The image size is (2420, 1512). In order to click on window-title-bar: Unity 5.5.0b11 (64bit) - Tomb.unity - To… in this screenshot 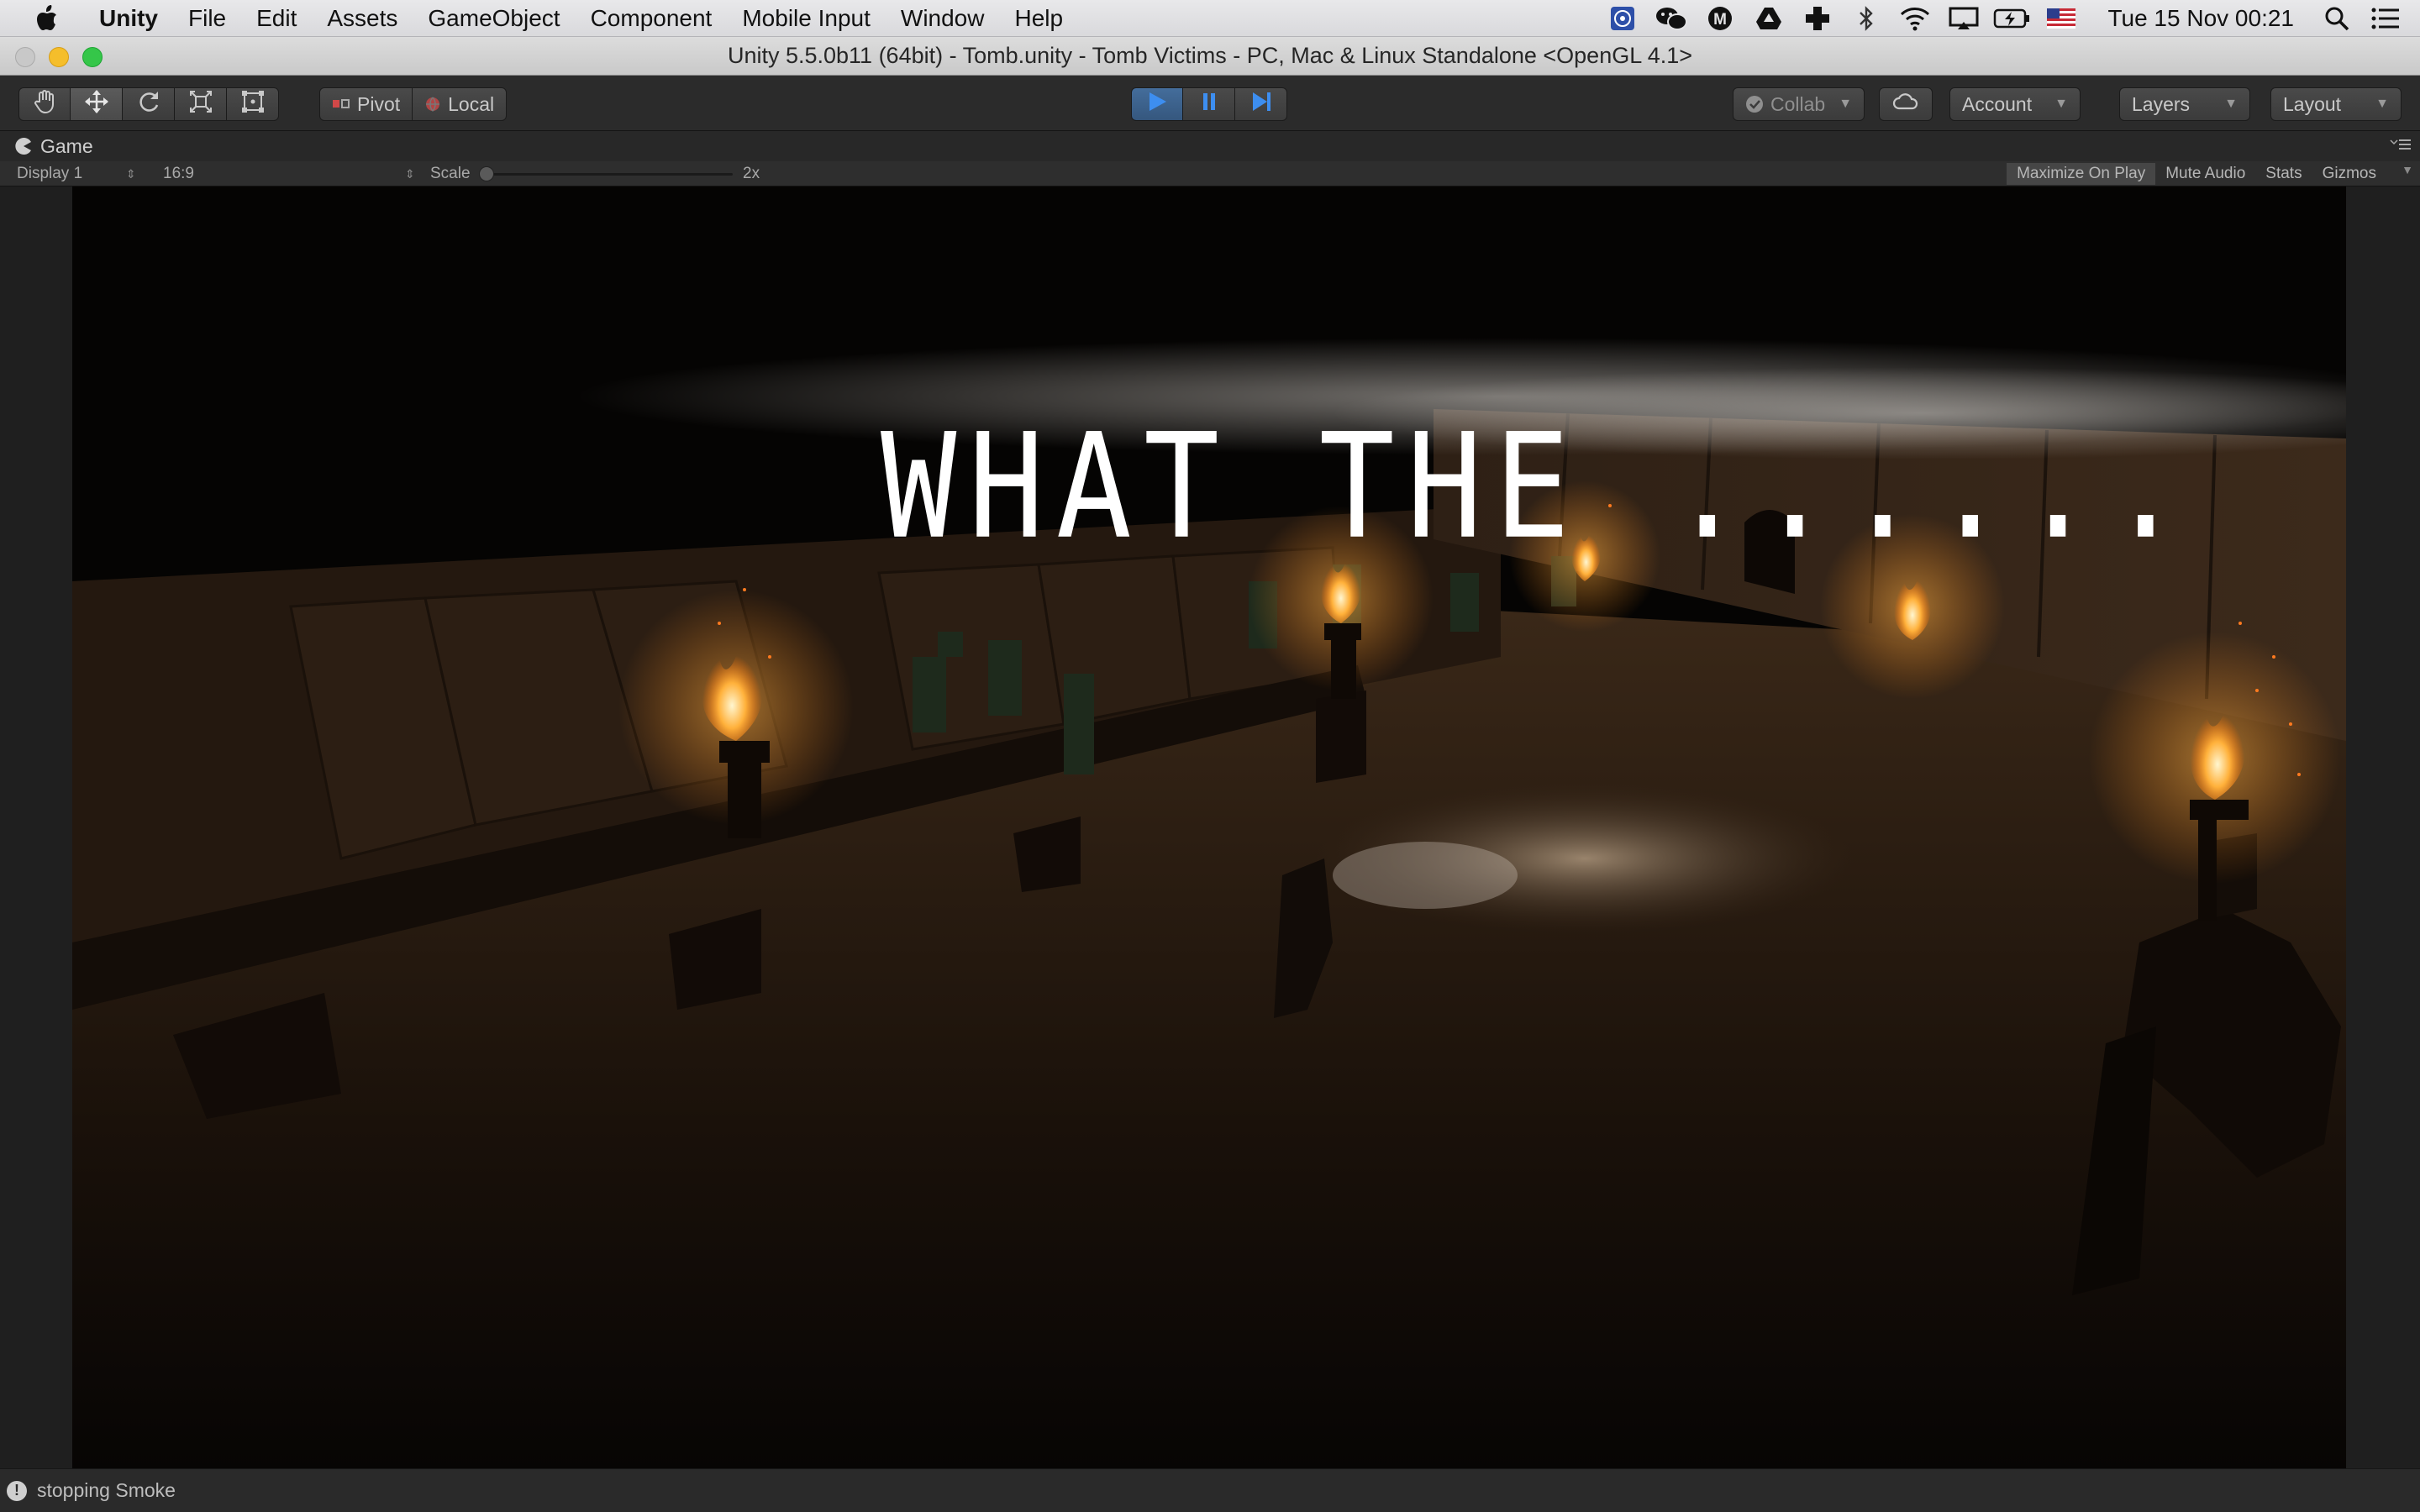, I will do `click(1210, 56)`.